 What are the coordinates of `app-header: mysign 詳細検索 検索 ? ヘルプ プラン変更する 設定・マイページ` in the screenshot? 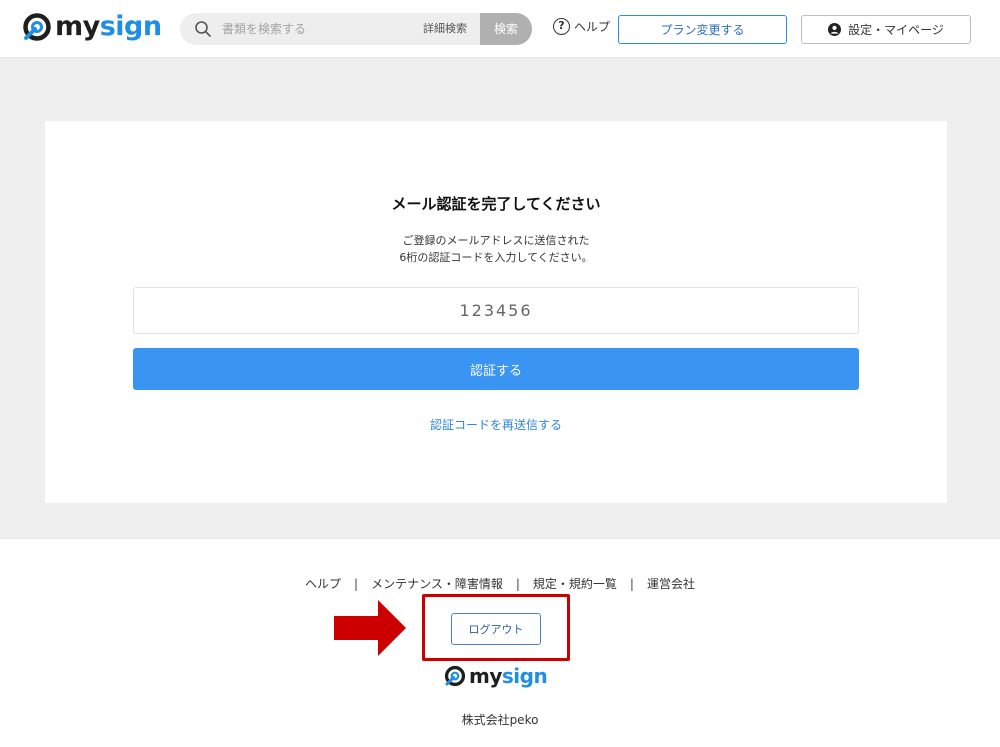 It's located at (500, 29).